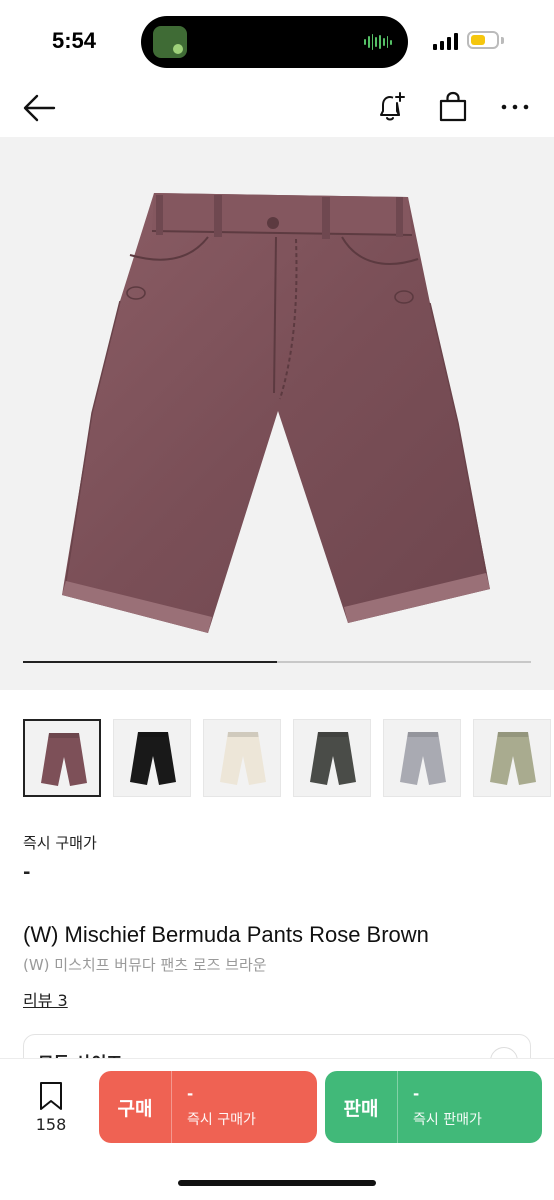 The image size is (554, 1200). I want to click on color-variant-thumbnails, so click(288, 759).